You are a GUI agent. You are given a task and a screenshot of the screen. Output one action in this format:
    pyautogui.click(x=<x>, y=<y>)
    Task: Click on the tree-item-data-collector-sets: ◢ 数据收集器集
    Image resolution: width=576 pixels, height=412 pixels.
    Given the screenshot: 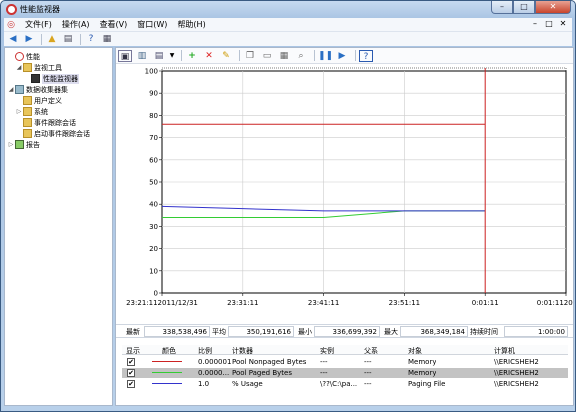 What is the action you would take?
    pyautogui.click(x=37, y=89)
    